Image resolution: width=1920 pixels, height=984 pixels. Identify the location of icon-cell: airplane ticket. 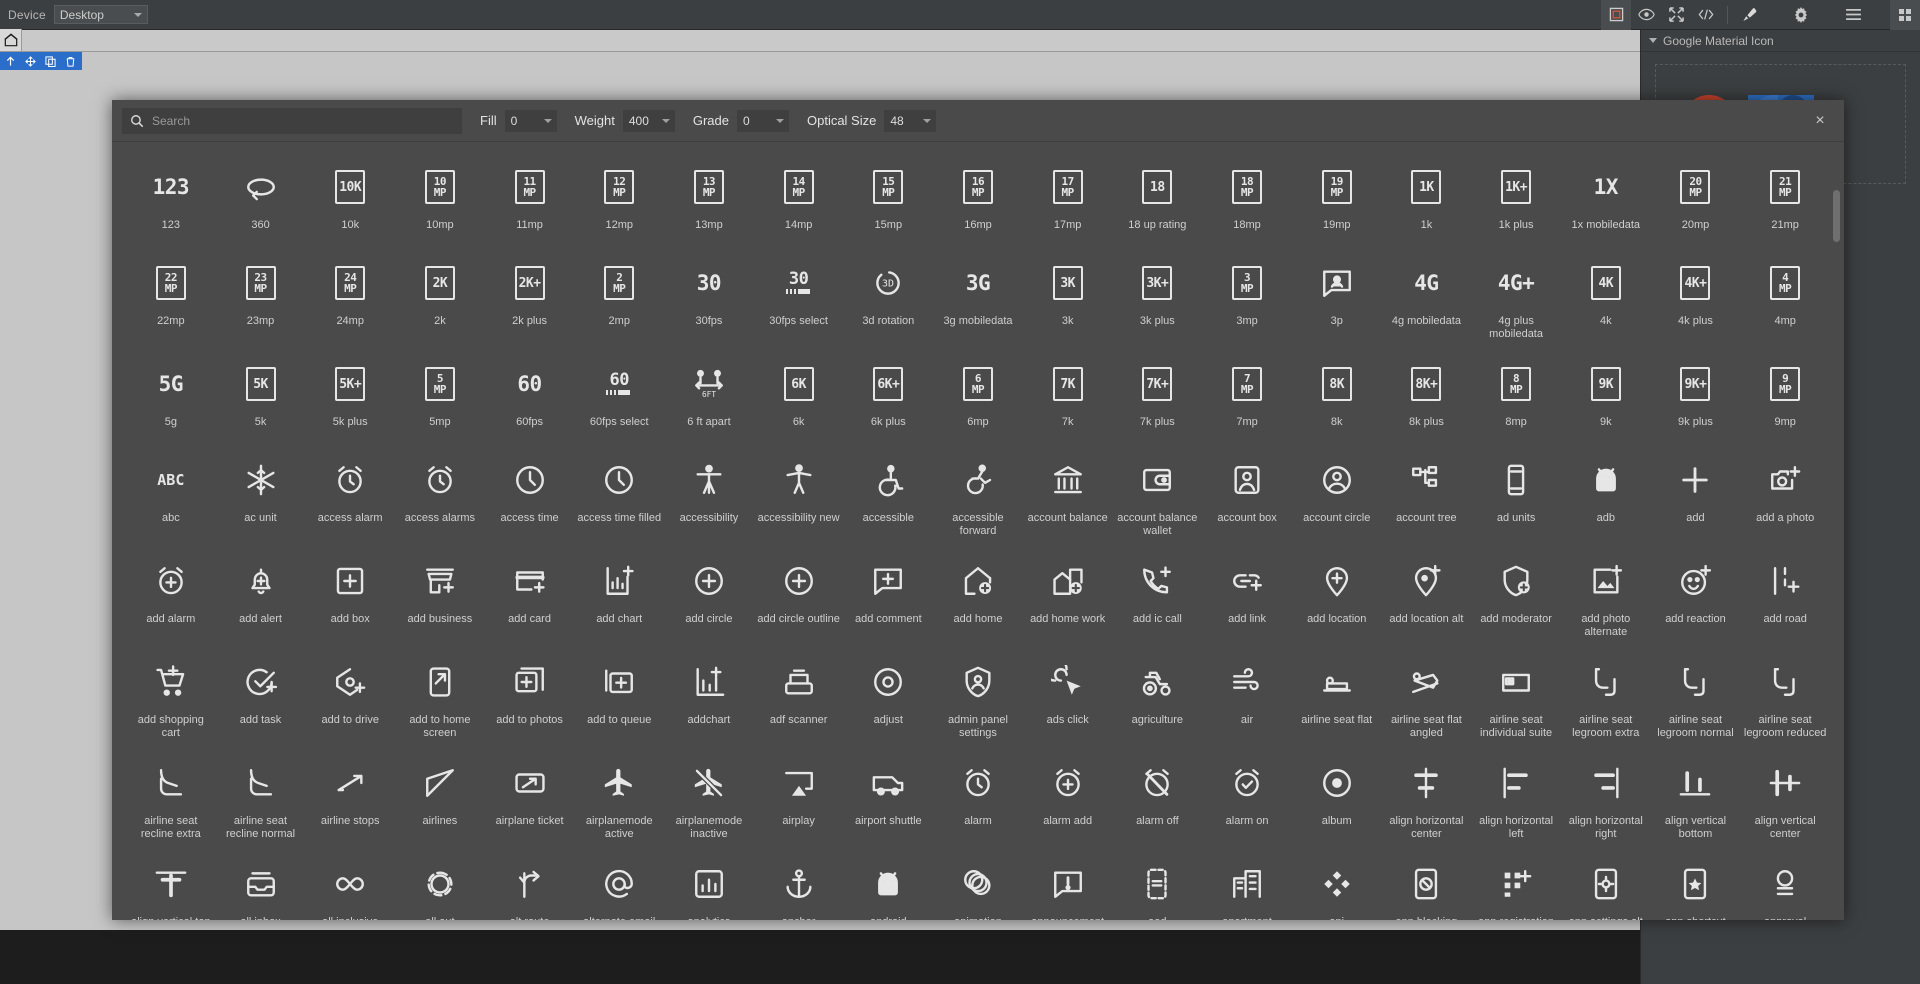
(530, 798).